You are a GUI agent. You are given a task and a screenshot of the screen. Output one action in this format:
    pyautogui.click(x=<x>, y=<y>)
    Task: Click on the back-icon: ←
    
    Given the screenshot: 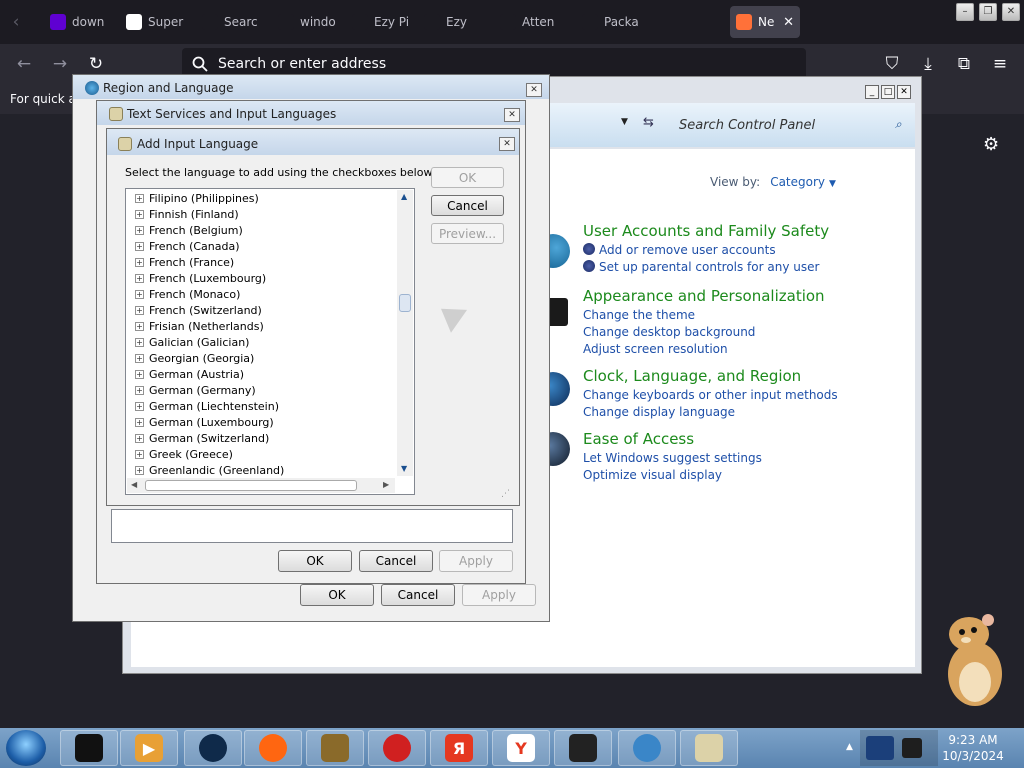 What is the action you would take?
    pyautogui.click(x=24, y=64)
    